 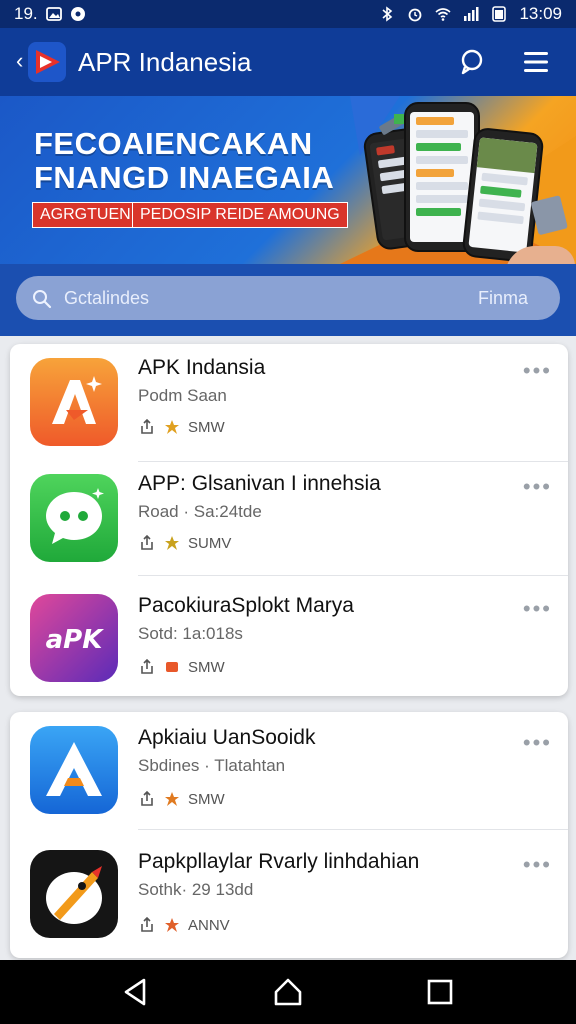 I want to click on status-right: 13:09, so click(x=470, y=14).